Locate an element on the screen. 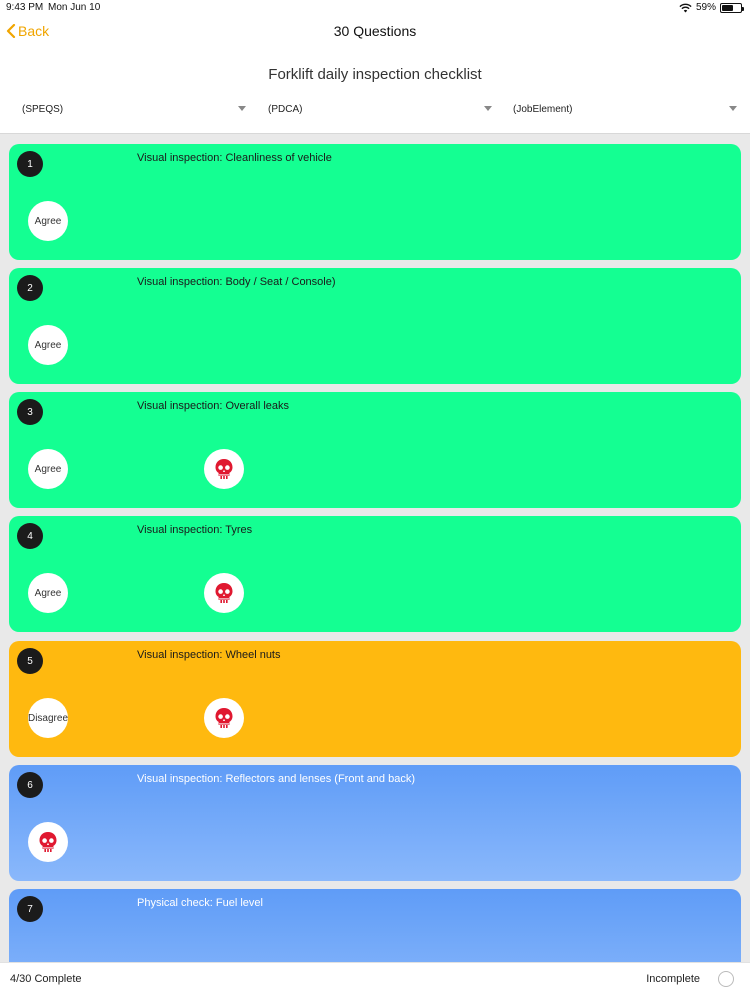 The height and width of the screenshot is (1000, 750). filter-bar: (SPEQS) (PDCA) (JobElement) is located at coordinates (375, 109).